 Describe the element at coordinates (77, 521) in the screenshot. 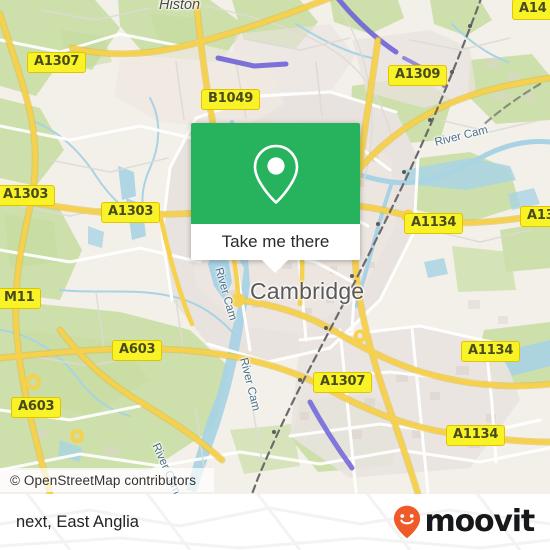

I see `location-title: next, East Anglia` at that location.